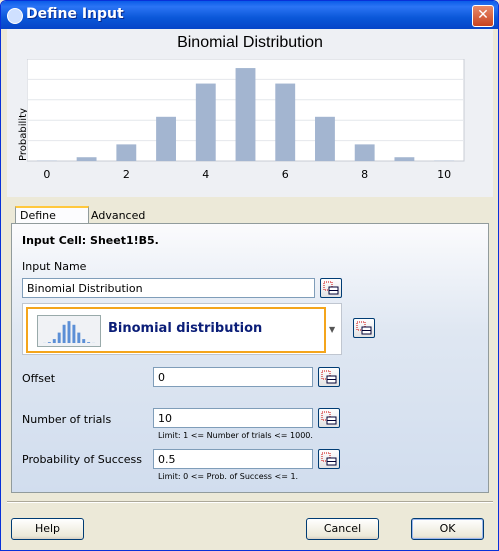 This screenshot has height=551, width=499. I want to click on trials-field: 10, so click(233, 418).